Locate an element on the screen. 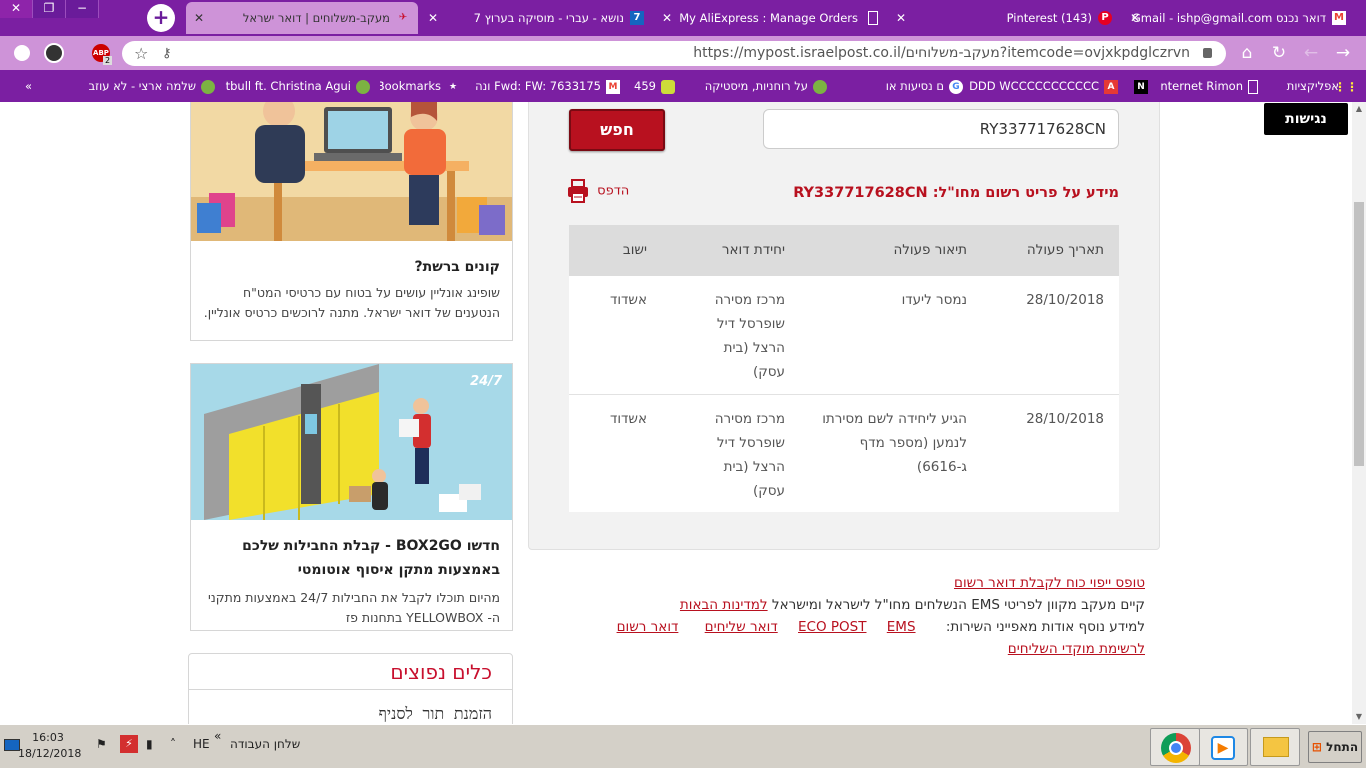 The image size is (1366, 768). forward-icon: ← is located at coordinates (1311, 53).